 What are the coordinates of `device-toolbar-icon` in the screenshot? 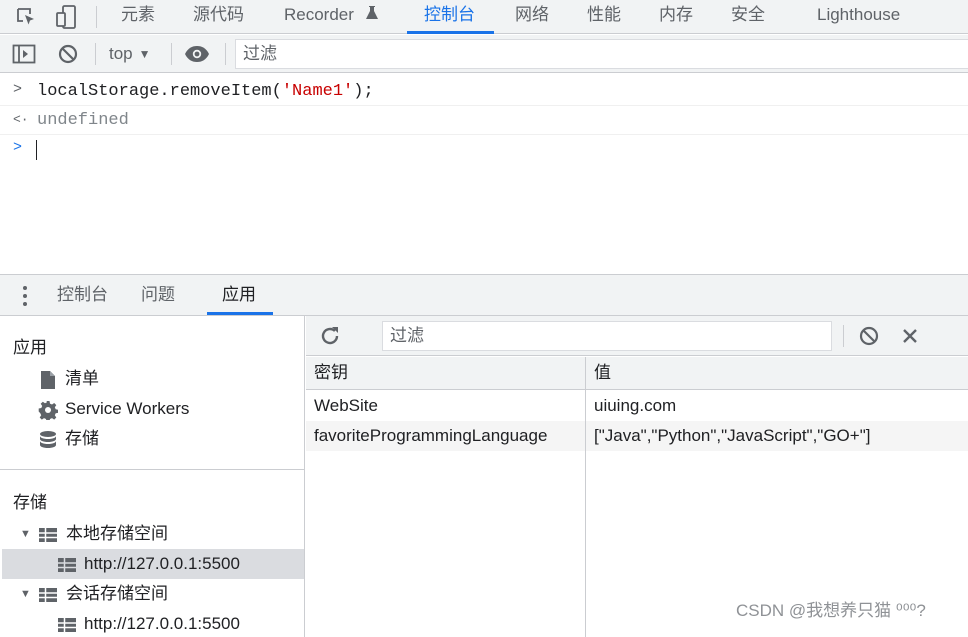 It's located at (66, 17).